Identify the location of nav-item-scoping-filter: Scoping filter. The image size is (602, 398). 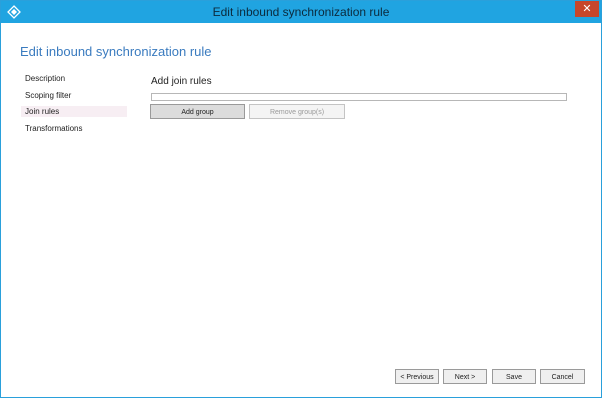
(74, 95).